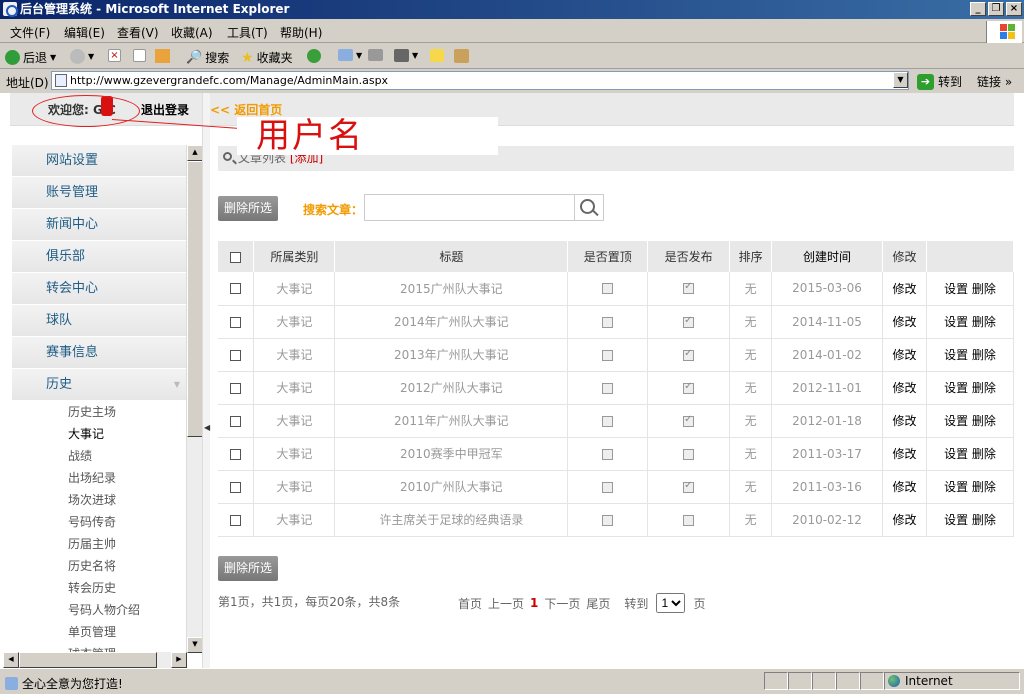  What do you see at coordinates (314, 56) in the screenshot?
I see `media-button` at bounding box center [314, 56].